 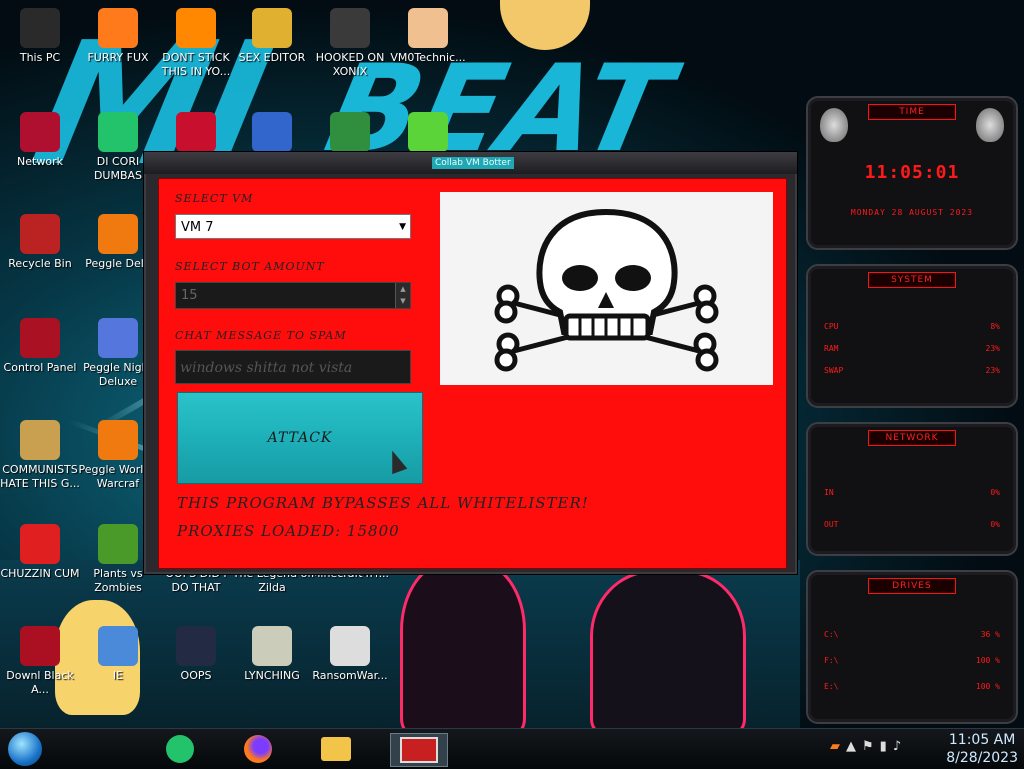 I want to click on desktop-icon-label: CHUZZIN CUM, so click(x=40, y=573).